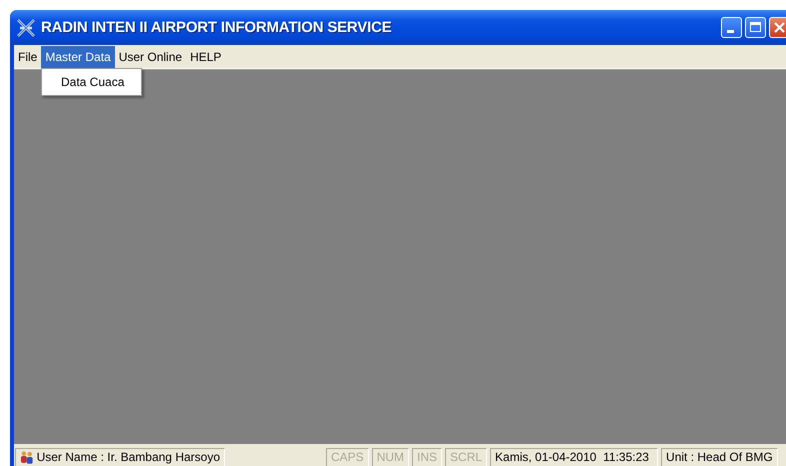 The width and height of the screenshot is (786, 466). Describe the element at coordinates (150, 57) in the screenshot. I see `menu-item: User Online` at that location.